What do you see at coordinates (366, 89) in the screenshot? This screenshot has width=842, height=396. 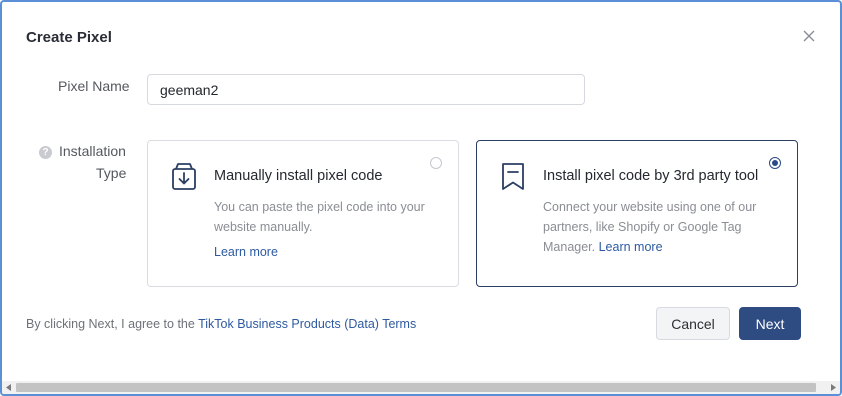 I see `pixel-name-input` at bounding box center [366, 89].